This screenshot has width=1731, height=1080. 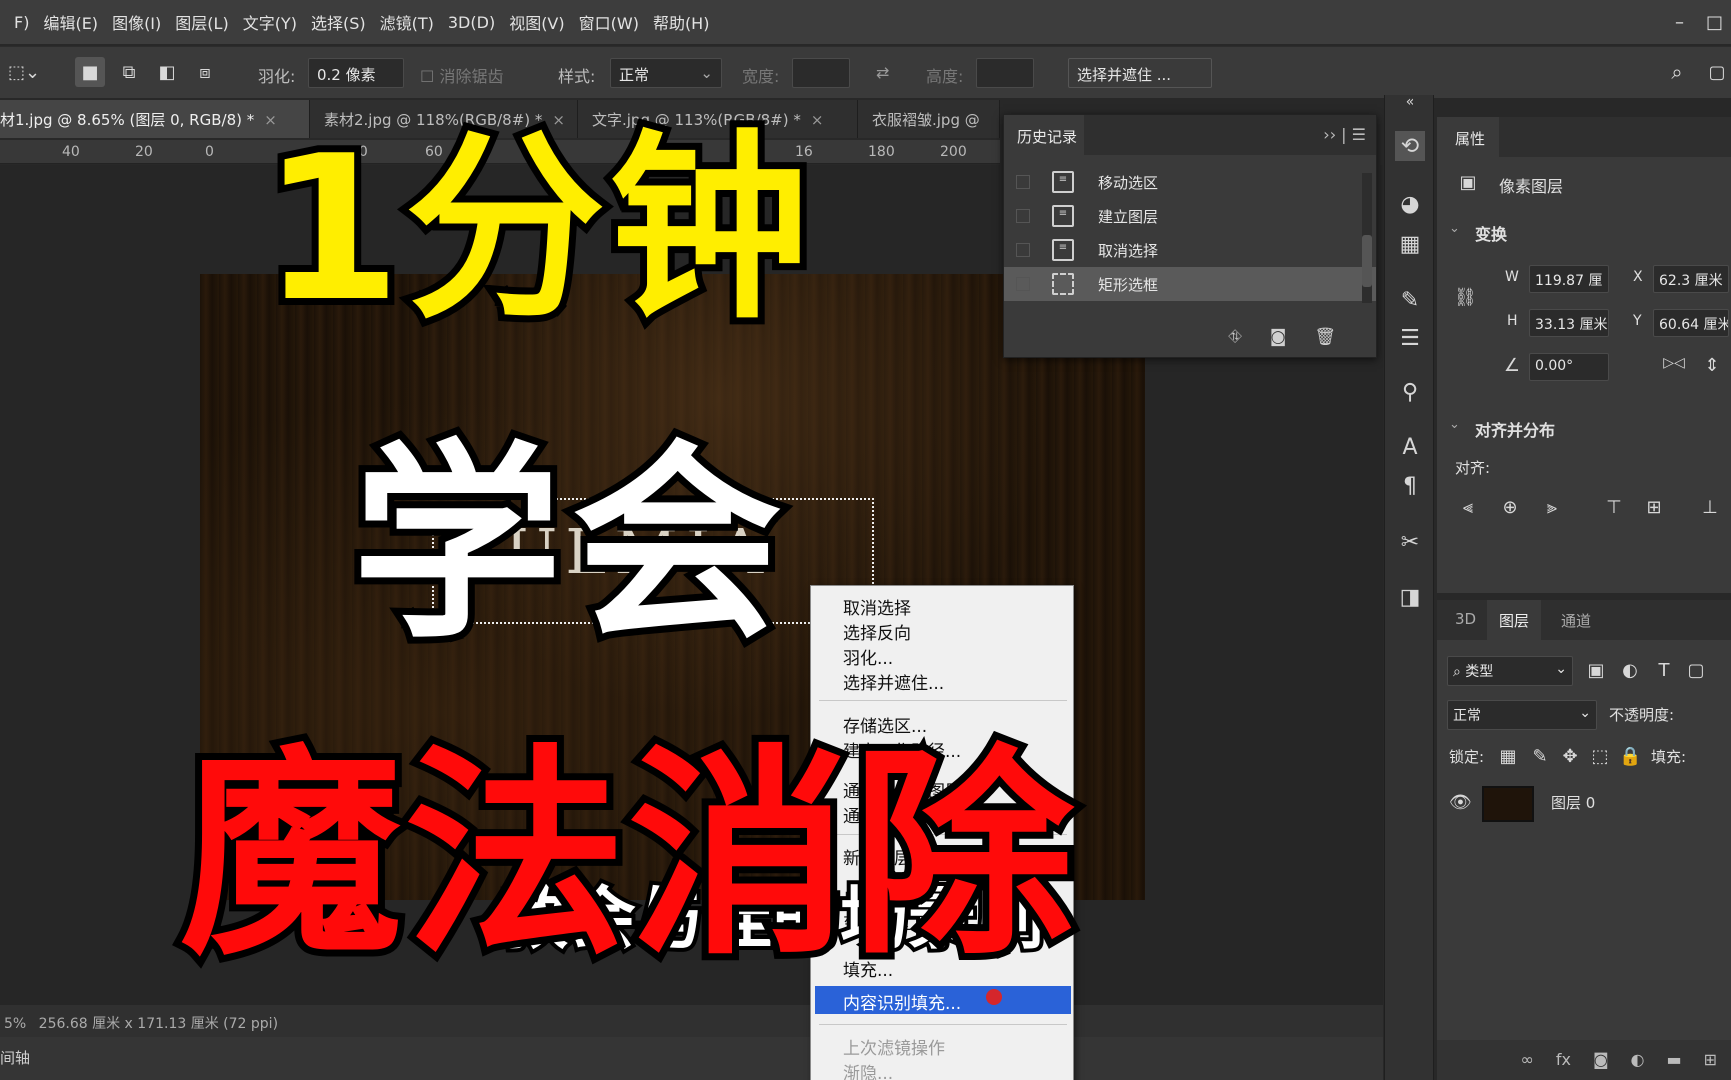 I want to click on align-middle-vertical-icon: ⊞, so click(x=1654, y=508).